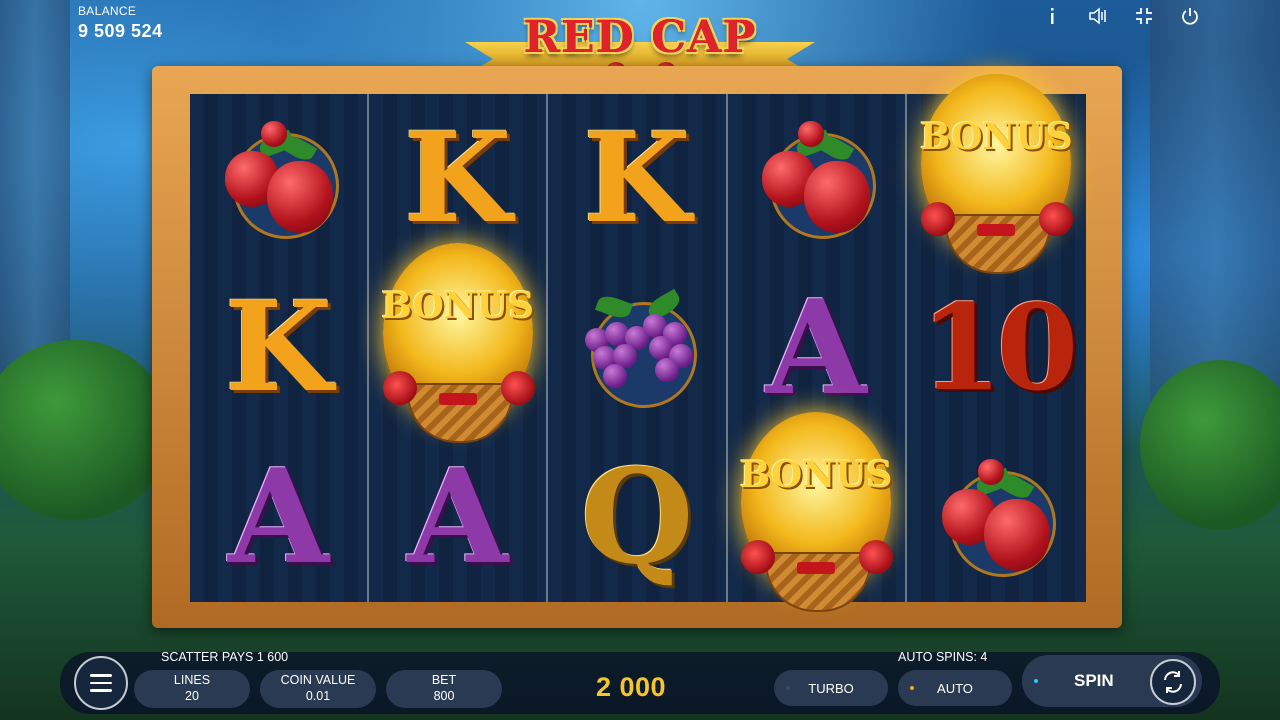 This screenshot has width=1280, height=720. Describe the element at coordinates (318, 696) in the screenshot. I see `coin-value-value: 0.01` at that location.